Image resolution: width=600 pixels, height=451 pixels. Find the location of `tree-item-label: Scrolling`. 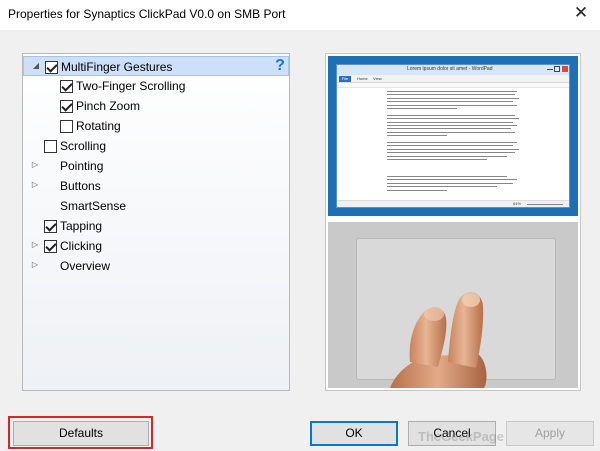

tree-item-label: Scrolling is located at coordinates (83, 146).